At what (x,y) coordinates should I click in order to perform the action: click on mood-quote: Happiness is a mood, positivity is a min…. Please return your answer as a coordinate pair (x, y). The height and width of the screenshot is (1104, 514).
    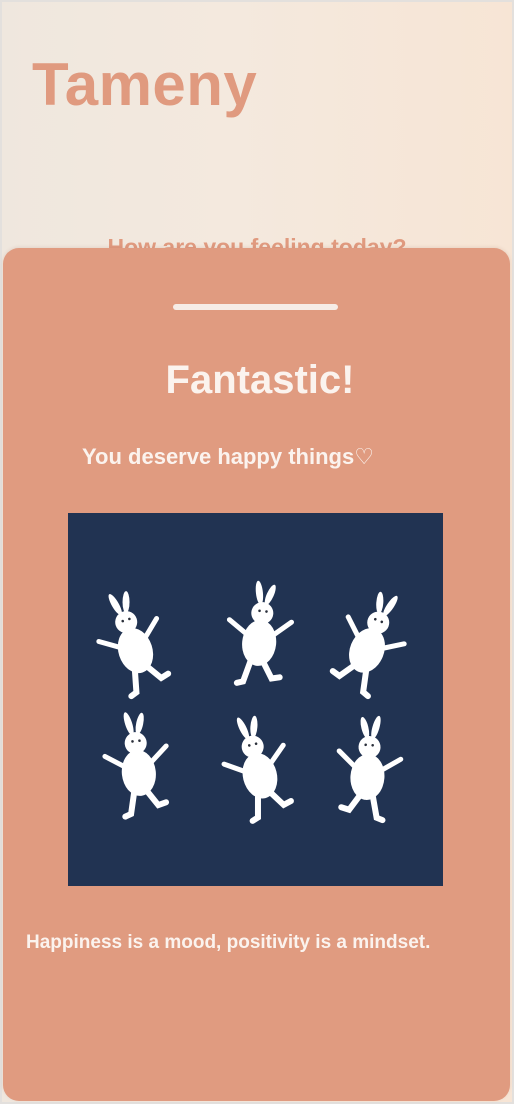
    Looking at the image, I should click on (228, 942).